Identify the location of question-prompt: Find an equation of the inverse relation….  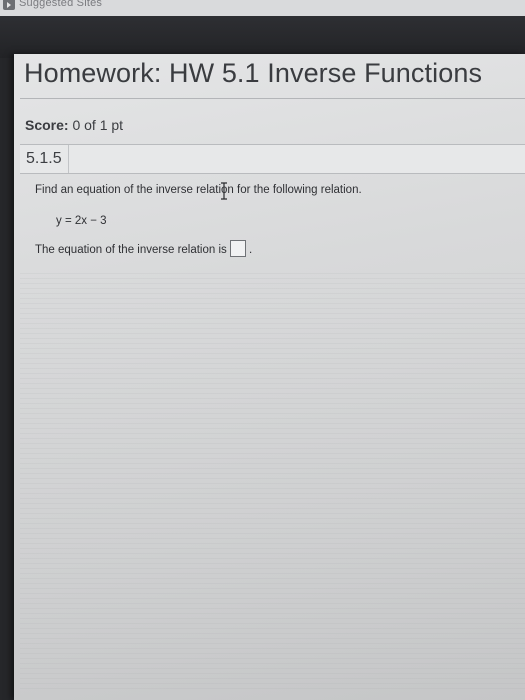
(198, 190).